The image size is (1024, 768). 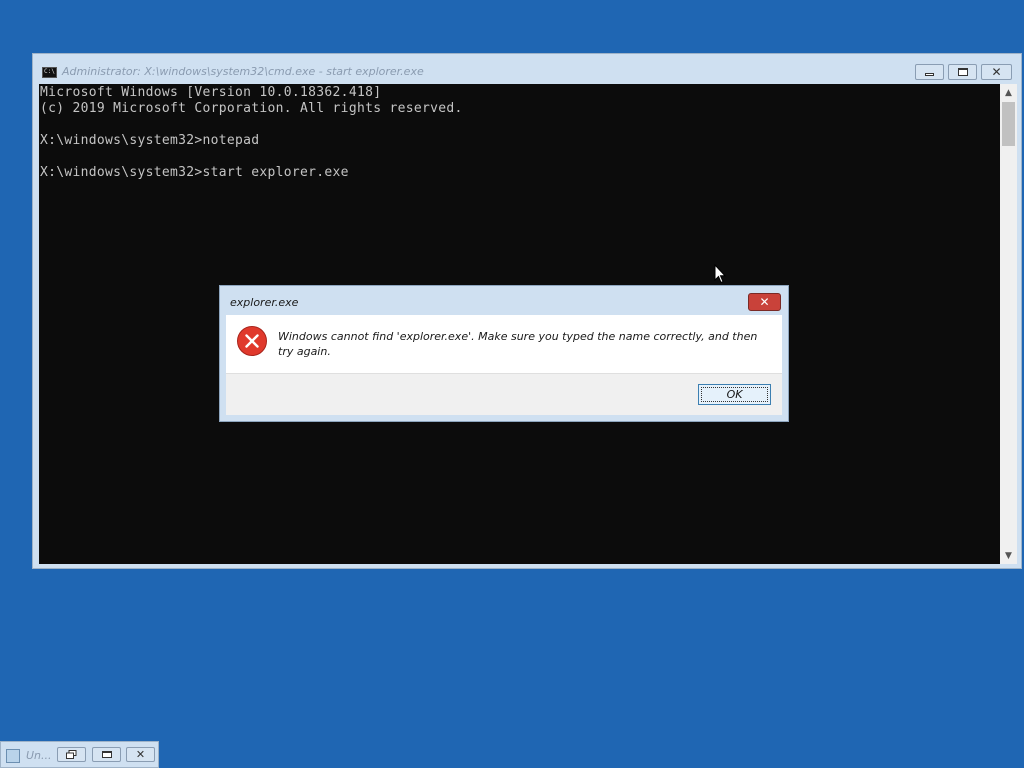 I want to click on focus-ring, so click(x=734, y=394).